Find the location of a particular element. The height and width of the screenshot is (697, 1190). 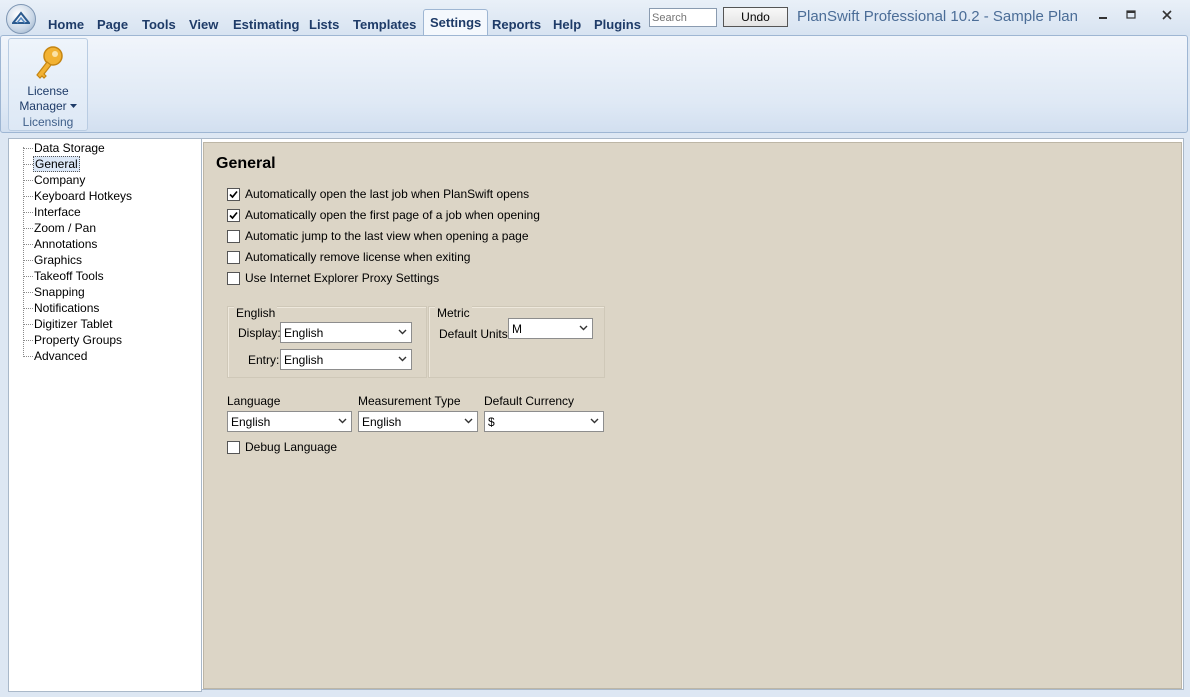

tab-tools: Tools is located at coordinates (159, 25).